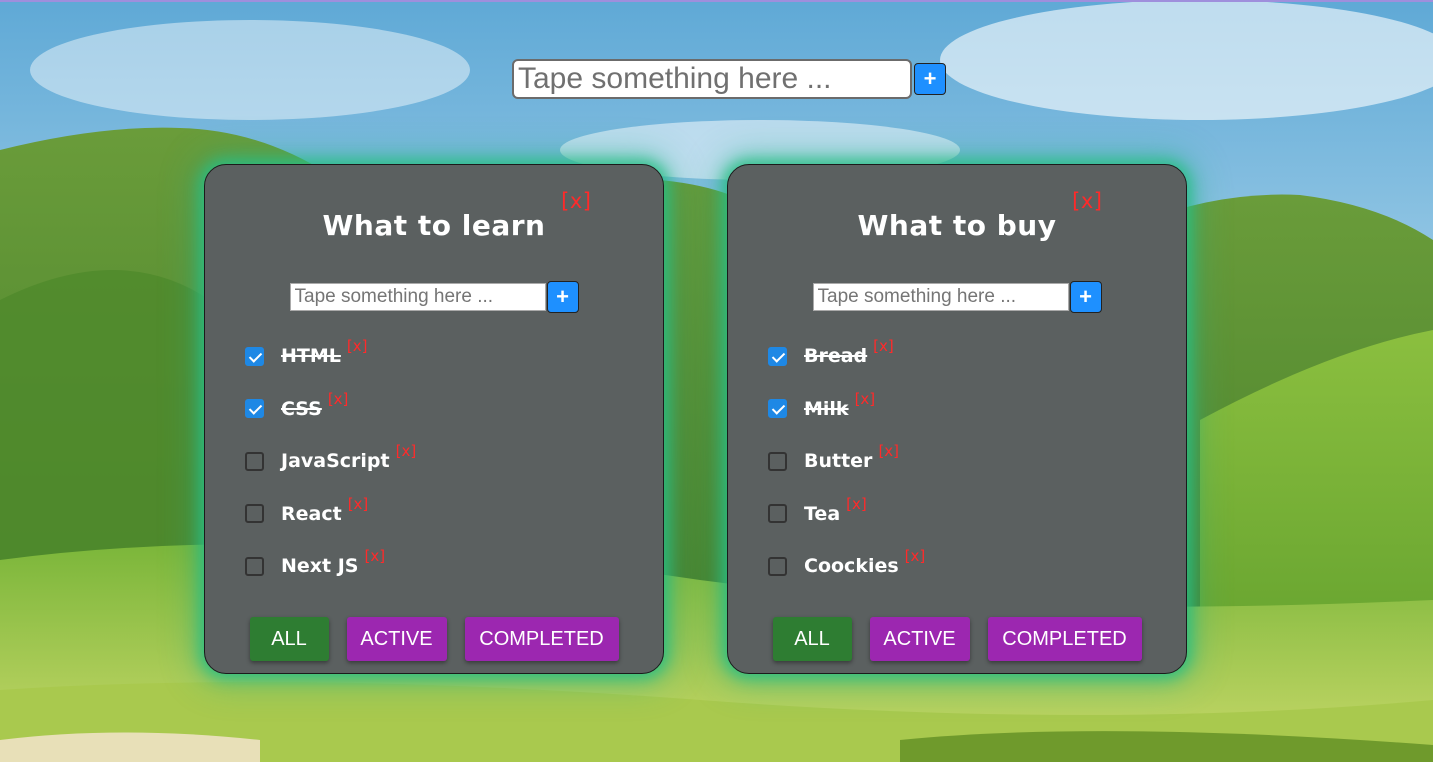 This screenshot has width=1433, height=762. What do you see at coordinates (838, 461) in the screenshot?
I see `task-label: Butter` at bounding box center [838, 461].